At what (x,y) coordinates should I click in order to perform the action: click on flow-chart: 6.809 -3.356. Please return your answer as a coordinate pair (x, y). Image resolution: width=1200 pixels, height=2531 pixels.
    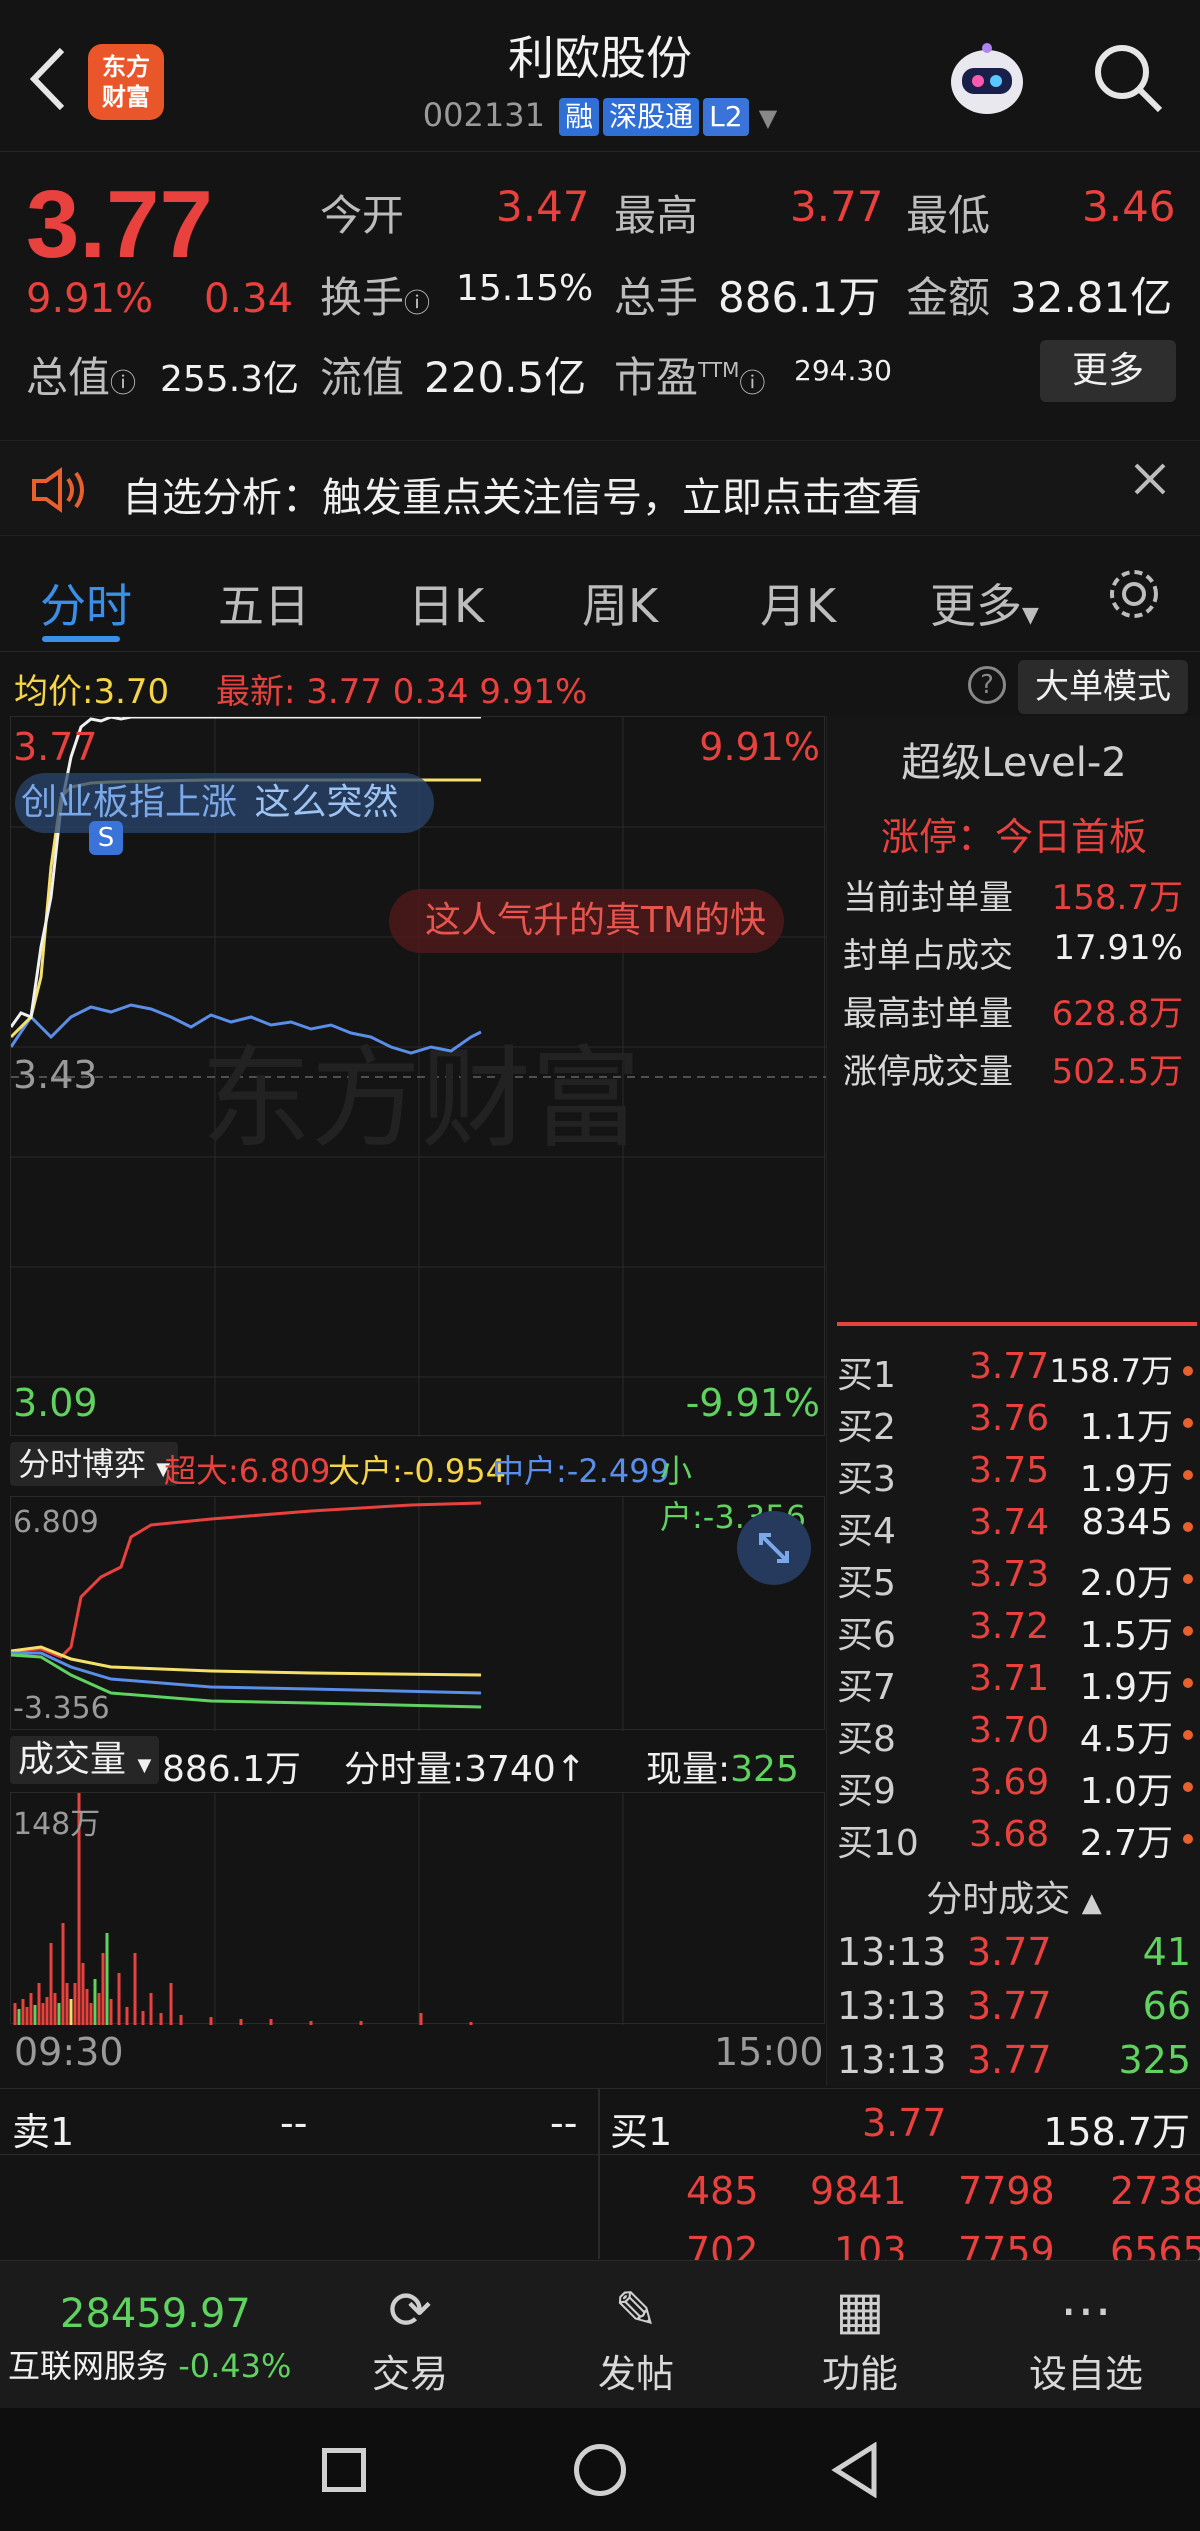
    Looking at the image, I should click on (417, 1613).